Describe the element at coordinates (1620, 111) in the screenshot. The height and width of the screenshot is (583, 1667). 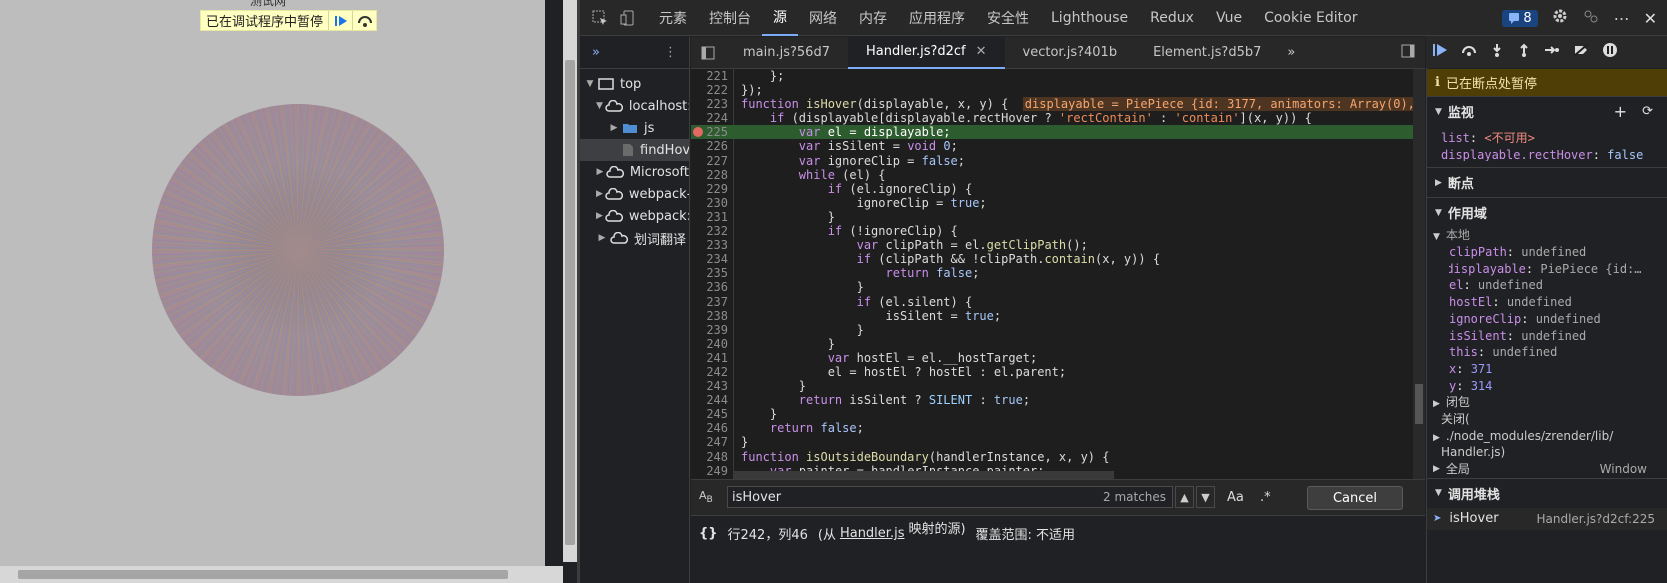
I see `add-watch-icon: +` at that location.